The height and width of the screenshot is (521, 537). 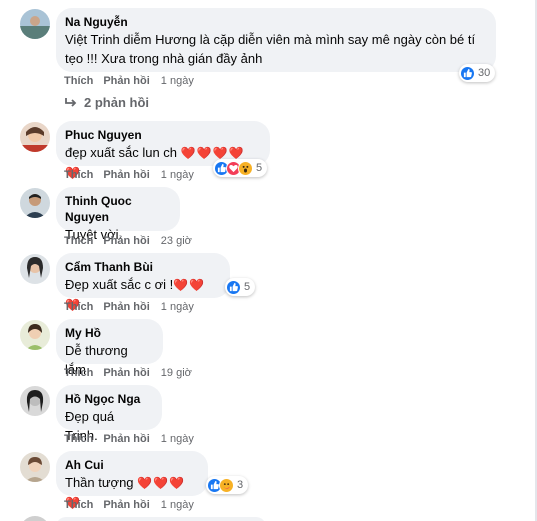 What do you see at coordinates (176, 373) in the screenshot?
I see `comment-time: 19 giờ` at bounding box center [176, 373].